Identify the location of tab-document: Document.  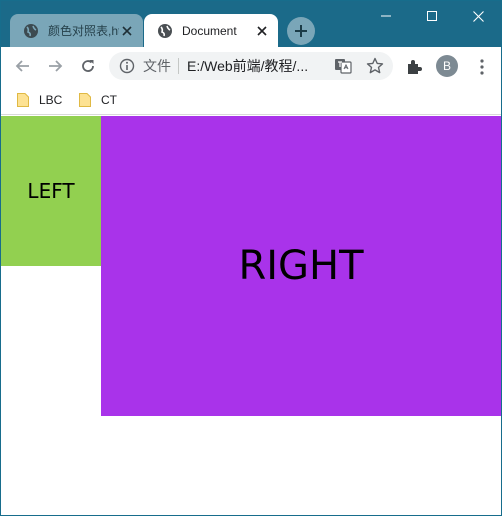
(211, 30).